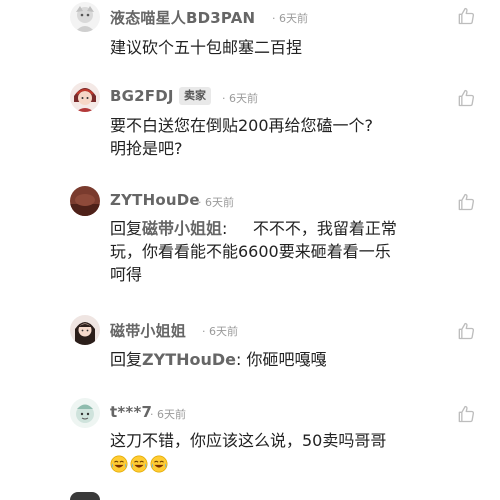 This screenshot has height=500, width=500. Describe the element at coordinates (182, 228) in the screenshot. I see `reply-mention-link: 磁带小姐姐` at that location.